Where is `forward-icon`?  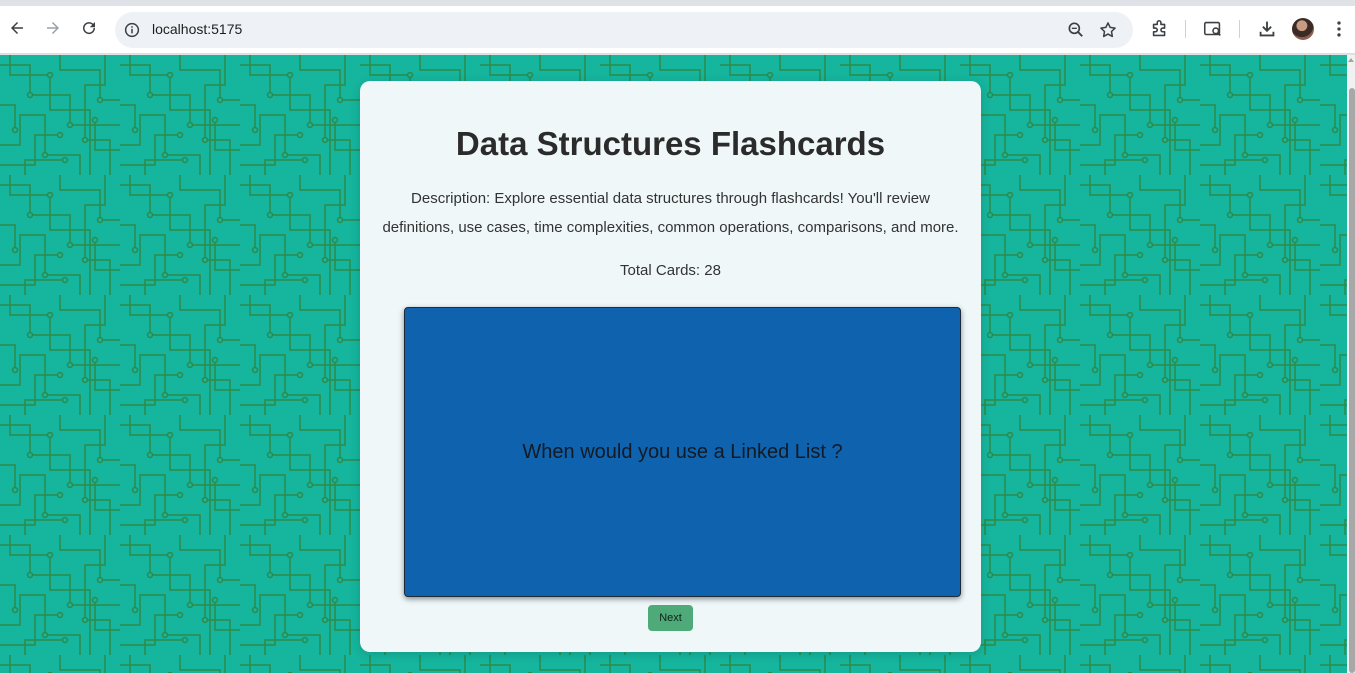
forward-icon is located at coordinates (53, 28).